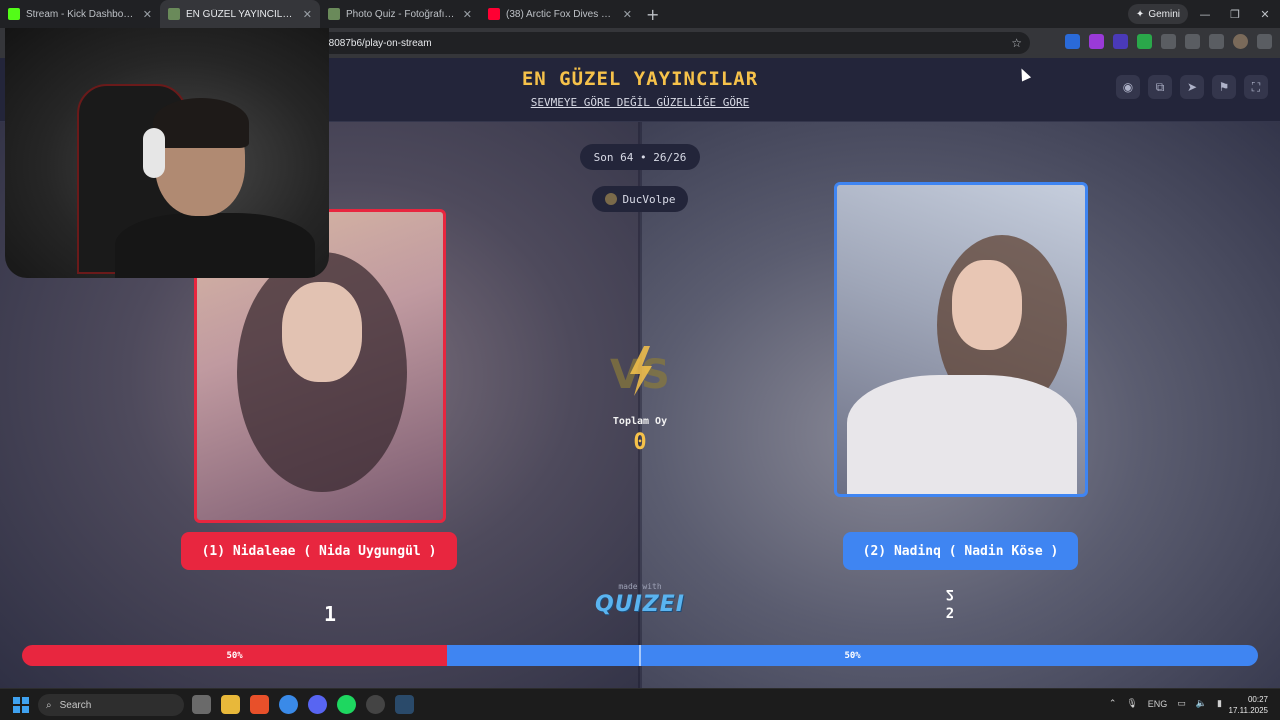  I want to click on user-avatar, so click(610, 199).